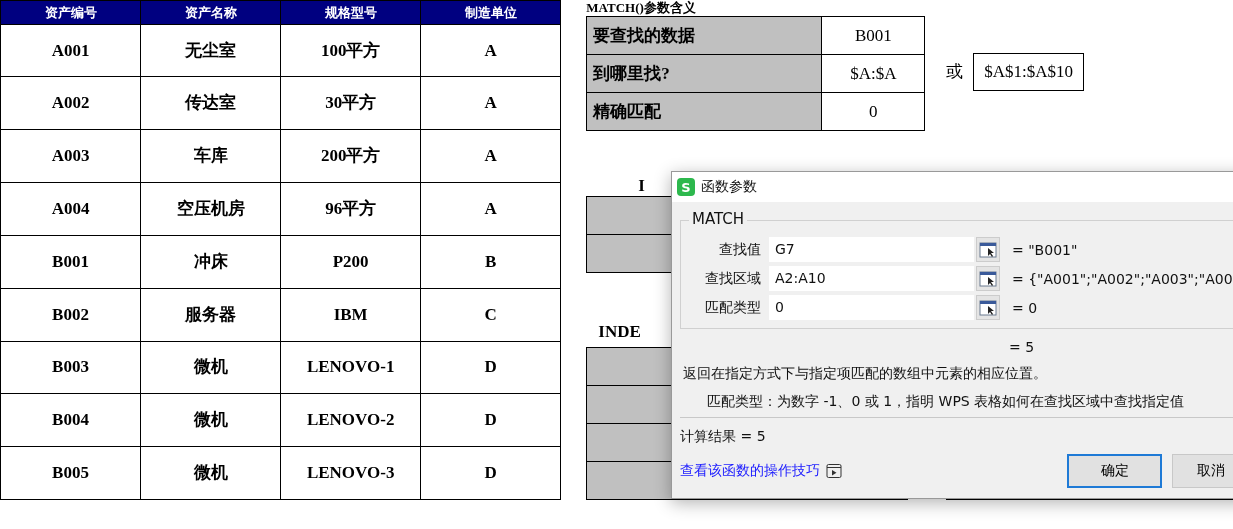 The height and width of the screenshot is (529, 1233). What do you see at coordinates (70, 12) in the screenshot?
I see `column-header: 资产编号` at bounding box center [70, 12].